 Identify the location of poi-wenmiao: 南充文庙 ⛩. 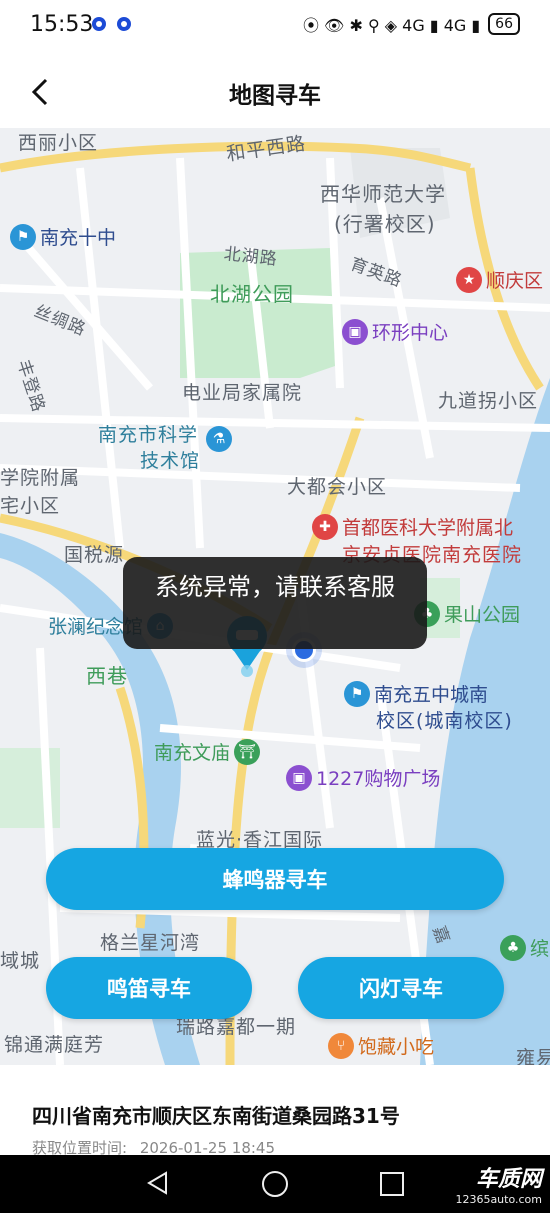
(207, 751).